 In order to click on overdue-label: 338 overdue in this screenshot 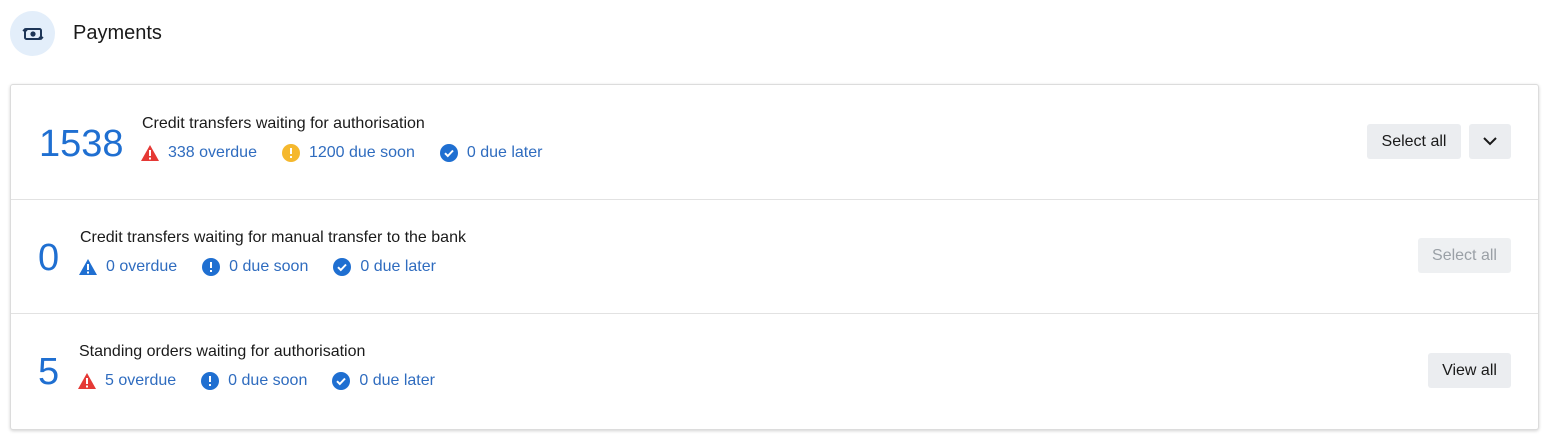, I will do `click(212, 152)`.